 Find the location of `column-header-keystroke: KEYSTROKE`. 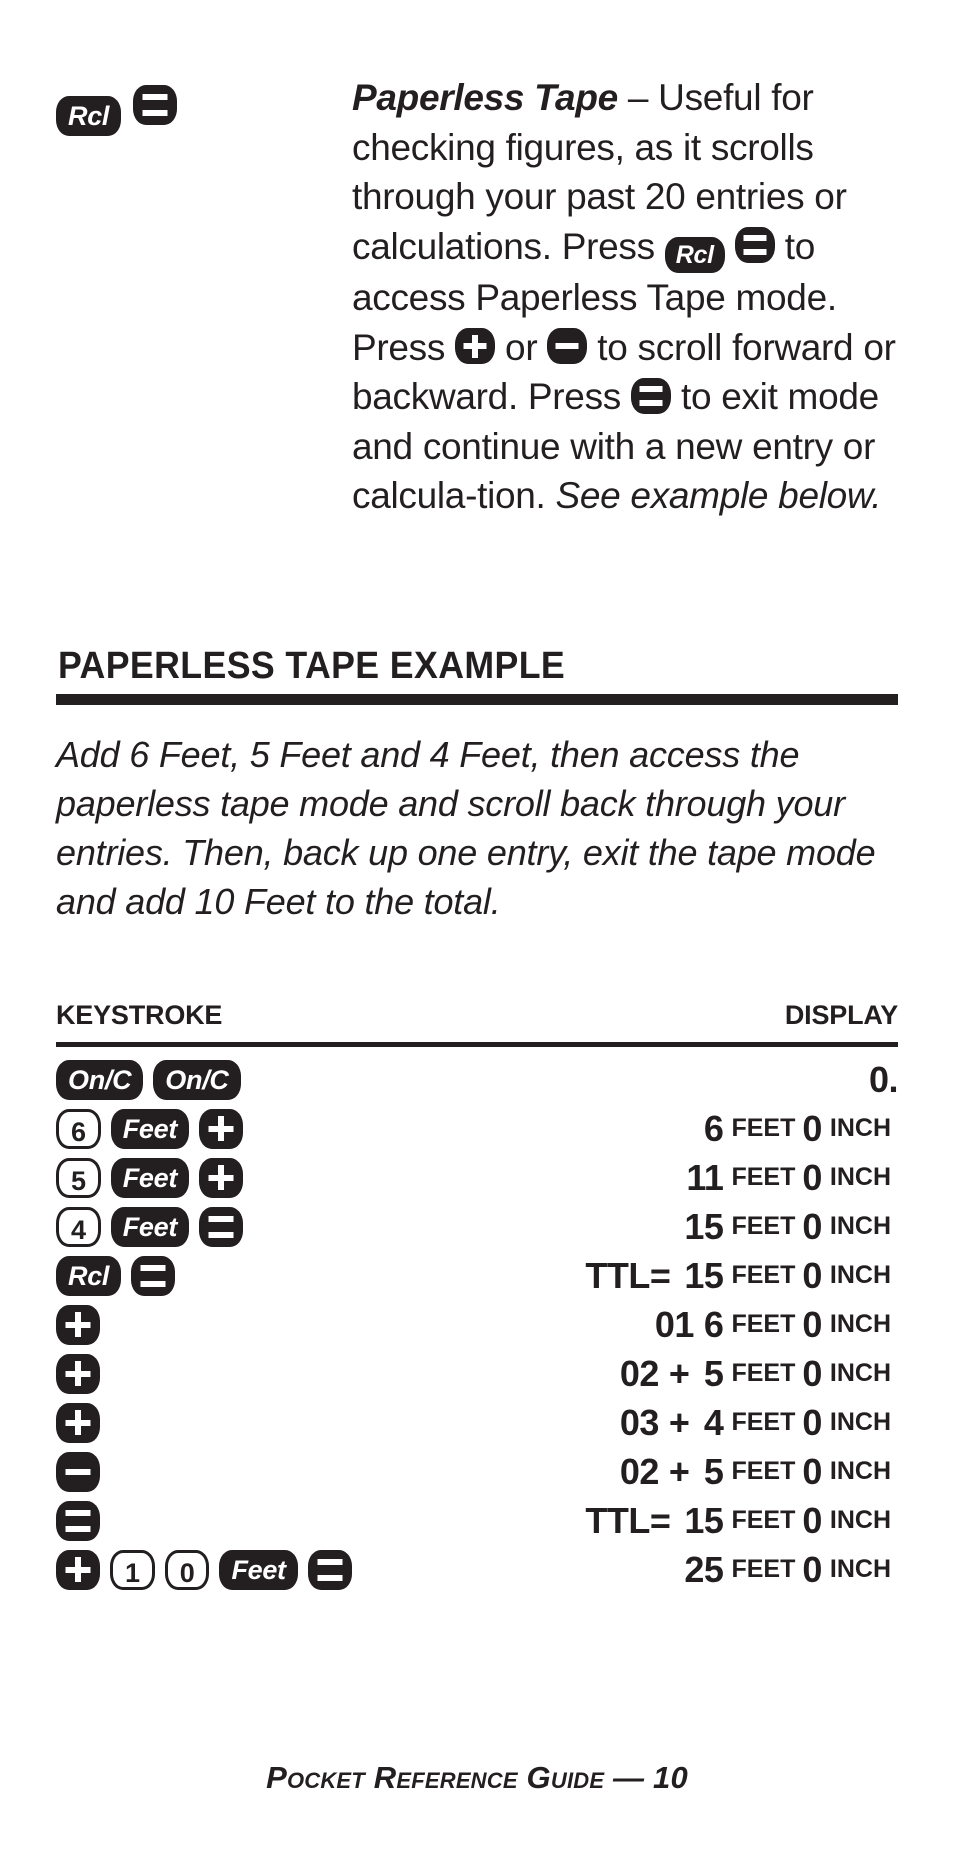

column-header-keystroke: KEYSTROKE is located at coordinates (139, 1015).